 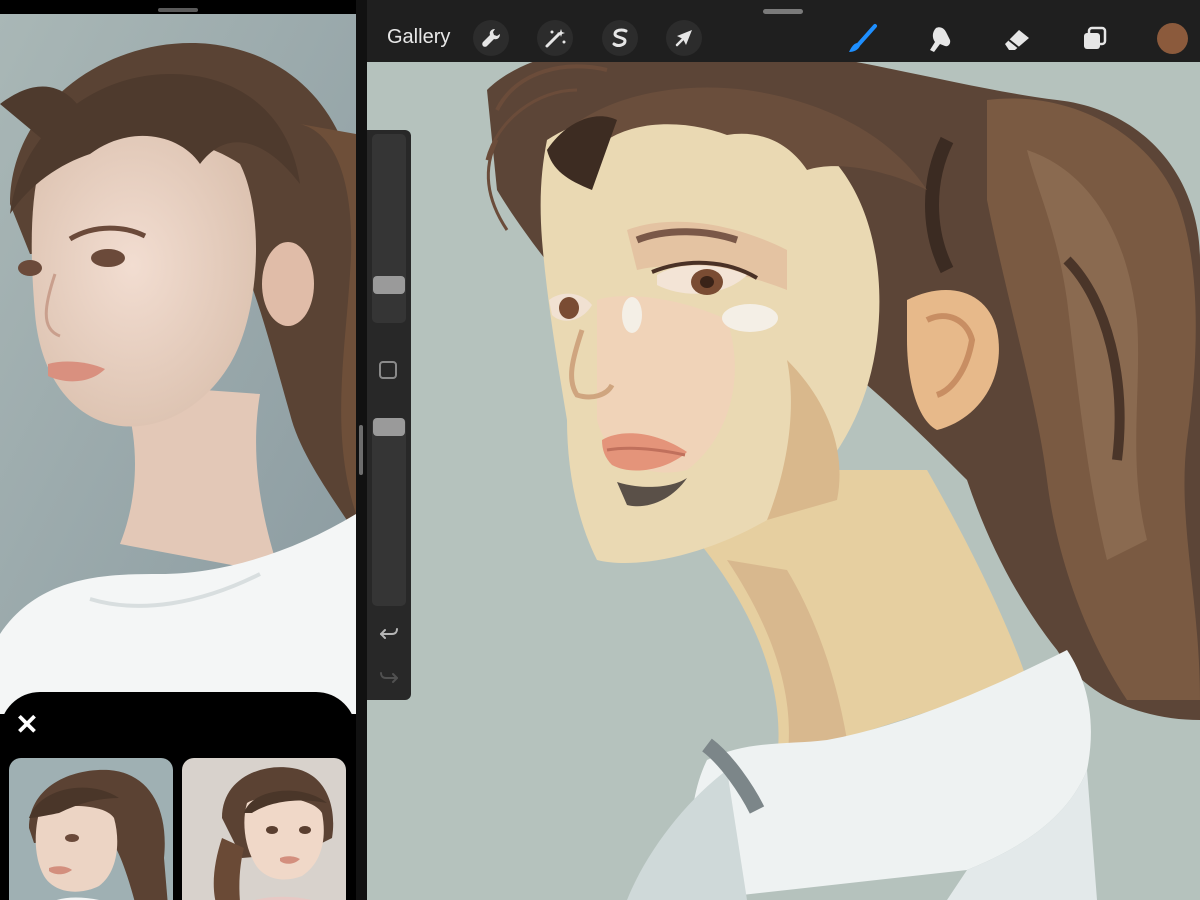 I want to click on reference-image-tray: ✕, so click(x=178, y=796).